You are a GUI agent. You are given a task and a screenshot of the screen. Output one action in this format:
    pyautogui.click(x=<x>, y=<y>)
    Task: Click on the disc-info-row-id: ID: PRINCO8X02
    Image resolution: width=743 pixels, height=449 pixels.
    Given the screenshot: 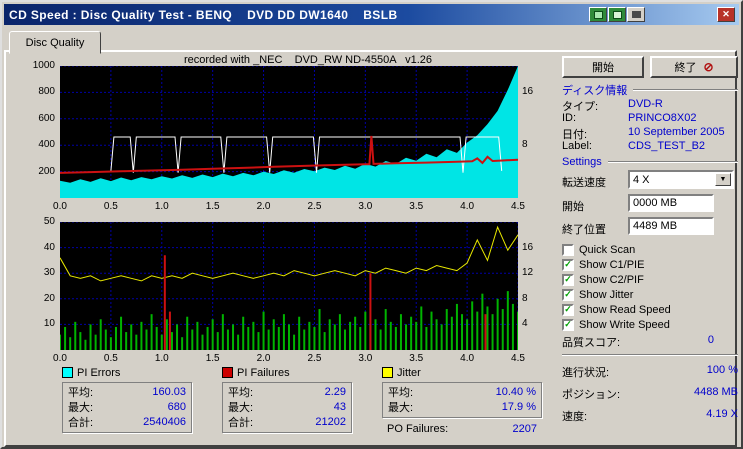 What is the action you would take?
    pyautogui.click(x=650, y=118)
    